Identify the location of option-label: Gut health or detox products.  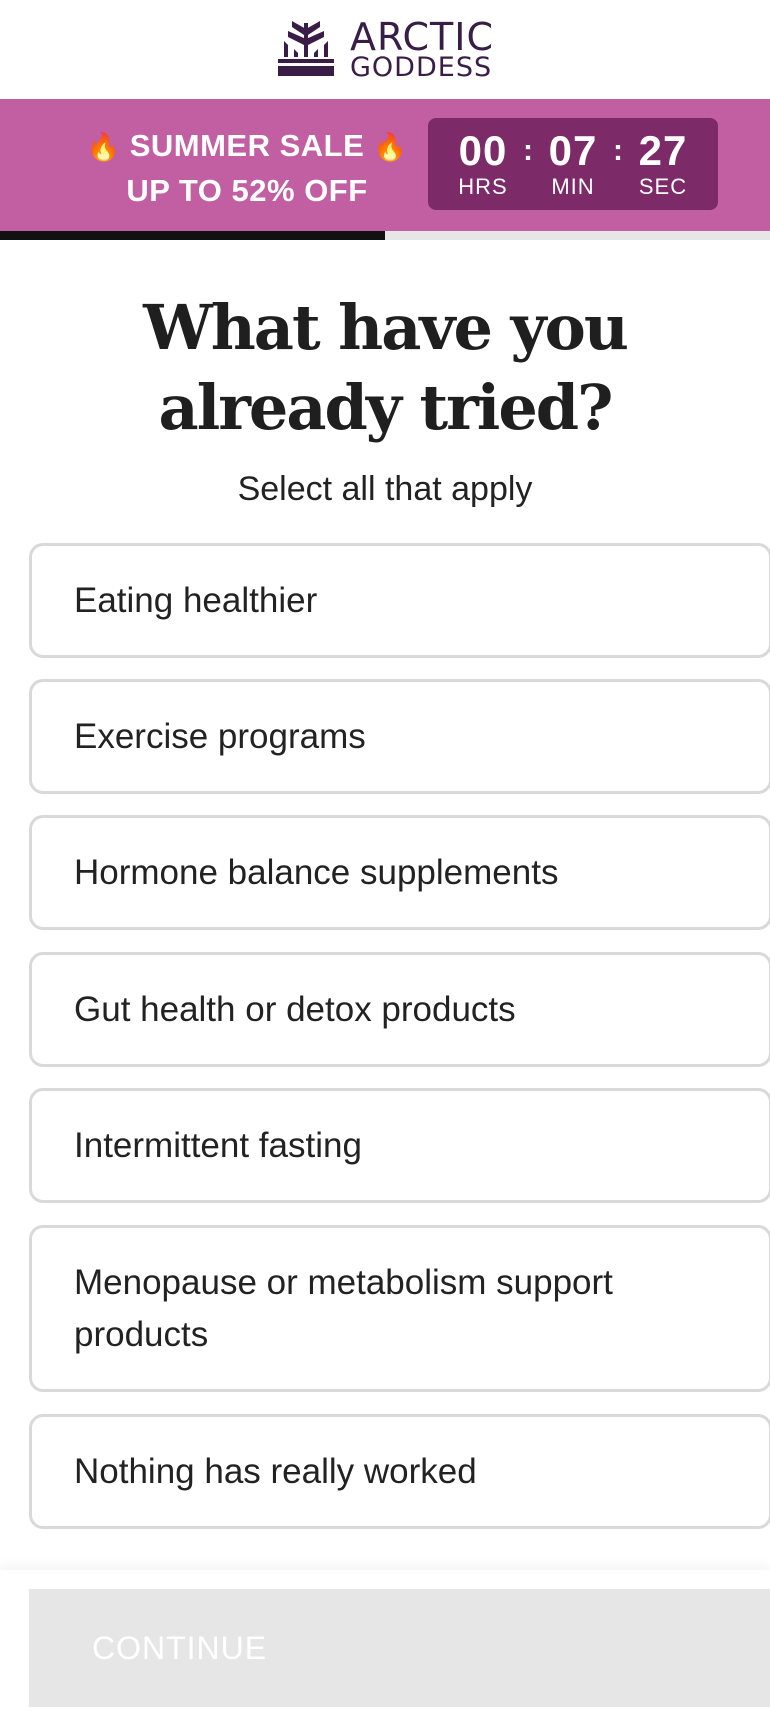
(295, 1009).